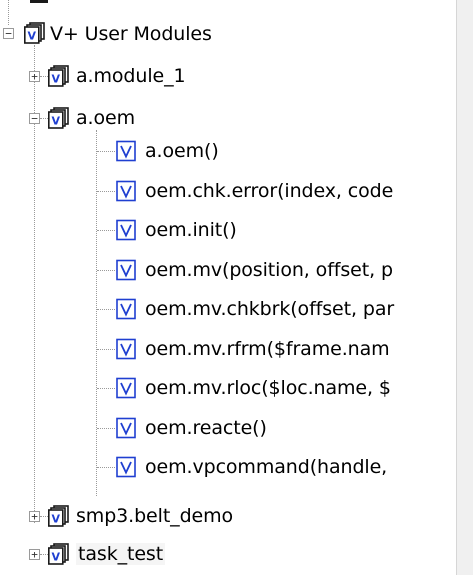  I want to click on tree-item-label: oem.vpcommand(handle,, so click(266, 467).